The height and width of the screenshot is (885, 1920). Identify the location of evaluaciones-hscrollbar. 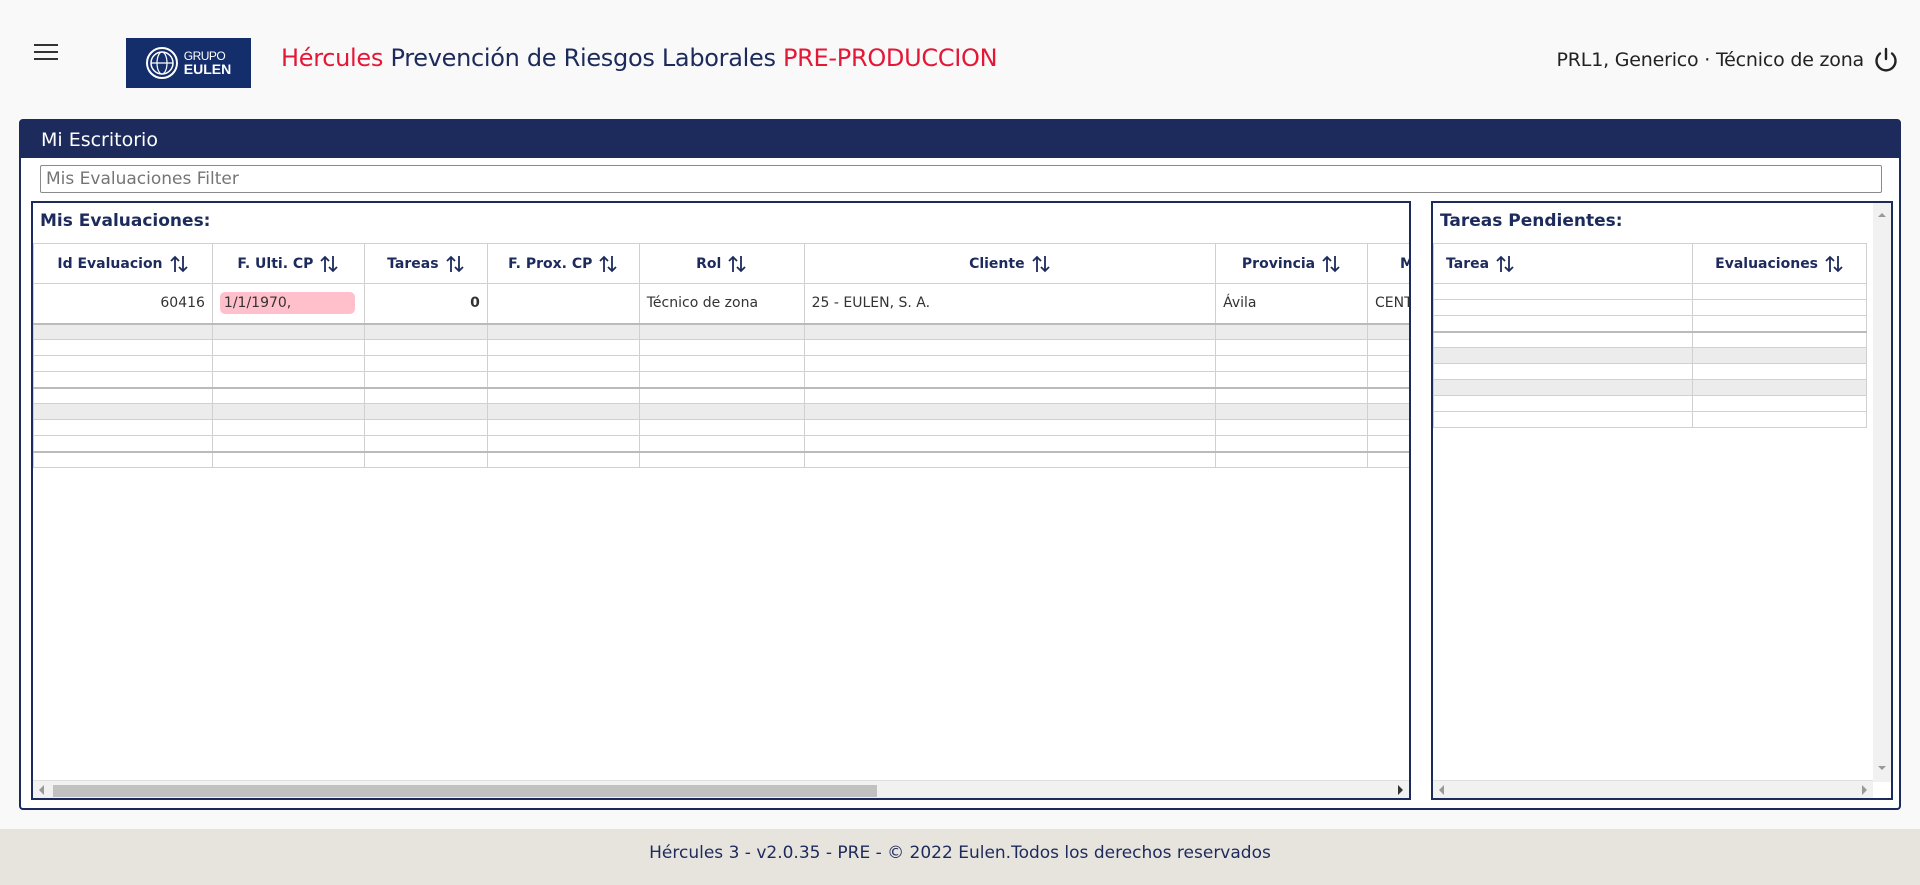
(721, 789).